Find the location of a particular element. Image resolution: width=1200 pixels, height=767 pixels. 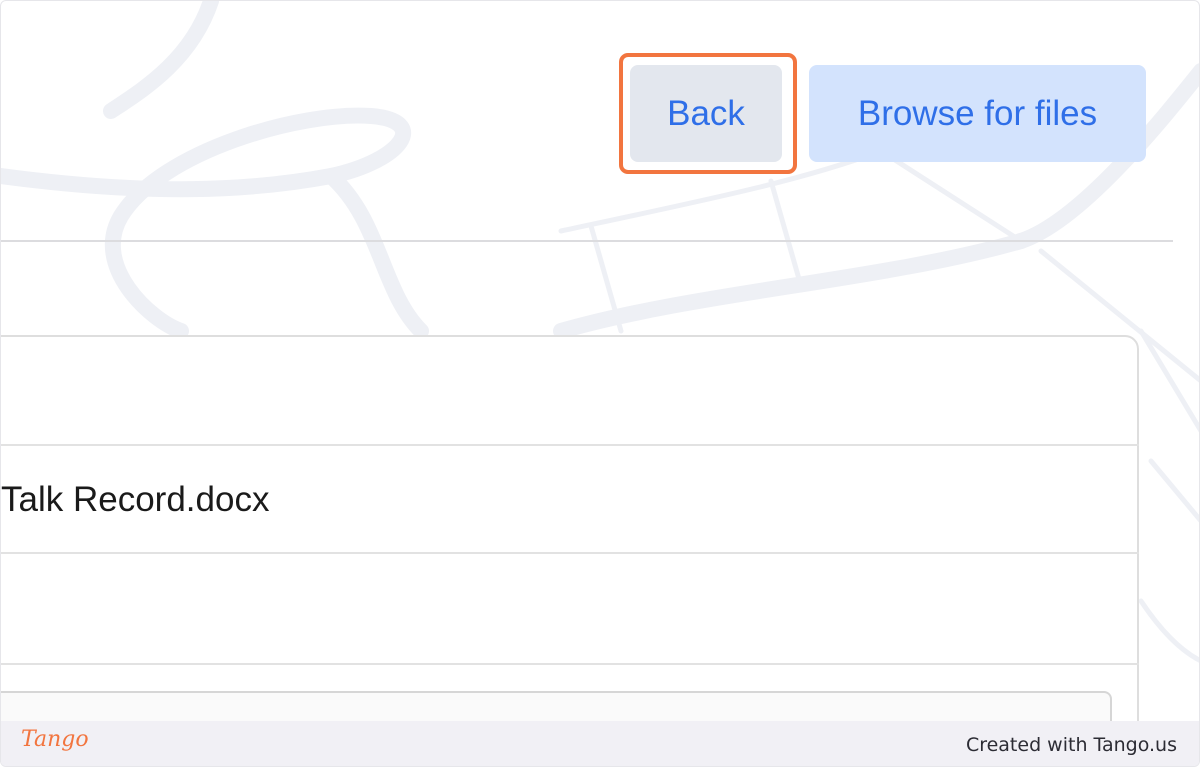

file-list-item: Talk Record.docx is located at coordinates (135, 500).